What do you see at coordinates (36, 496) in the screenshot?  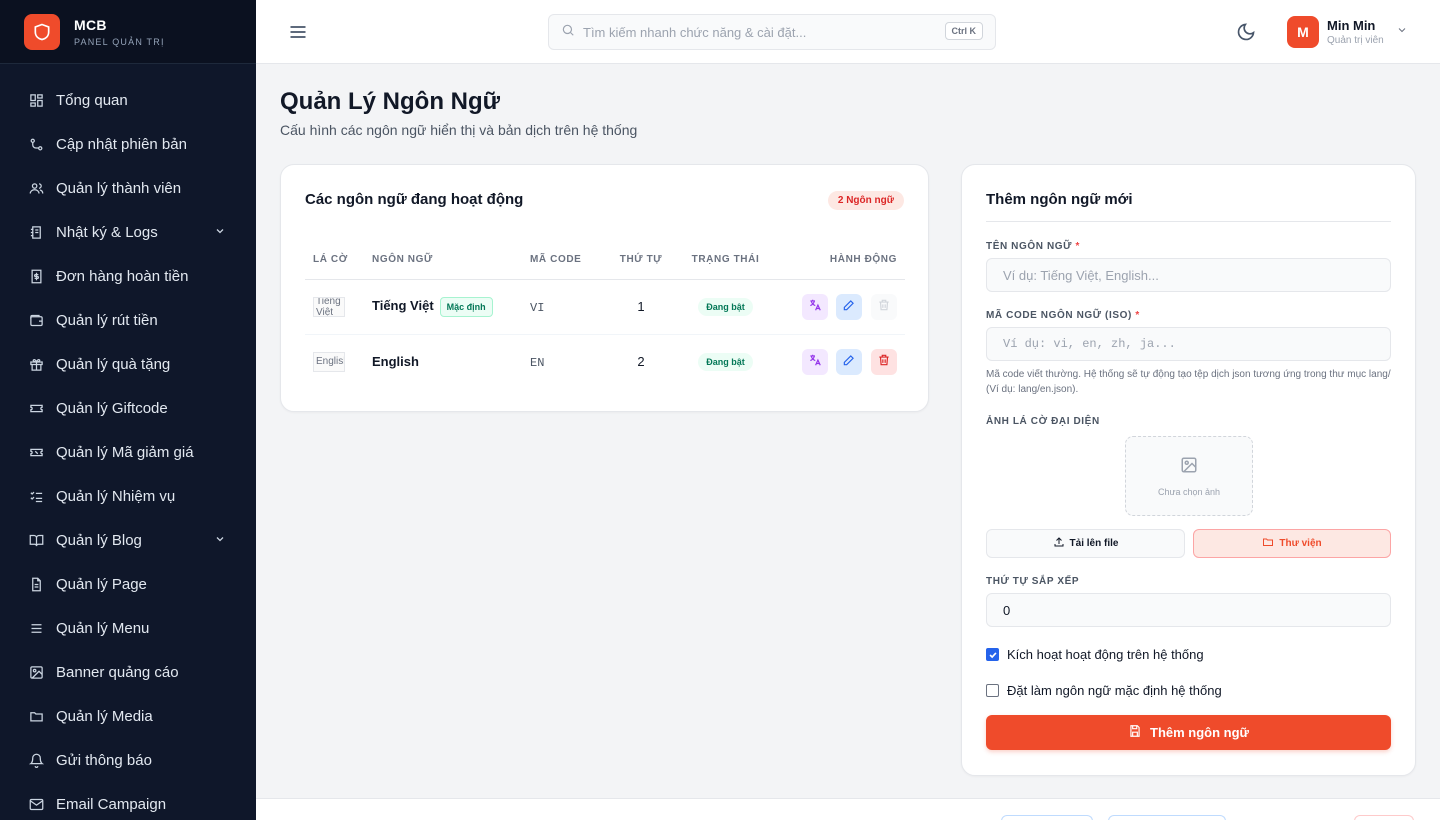 I see `checklist-icon` at bounding box center [36, 496].